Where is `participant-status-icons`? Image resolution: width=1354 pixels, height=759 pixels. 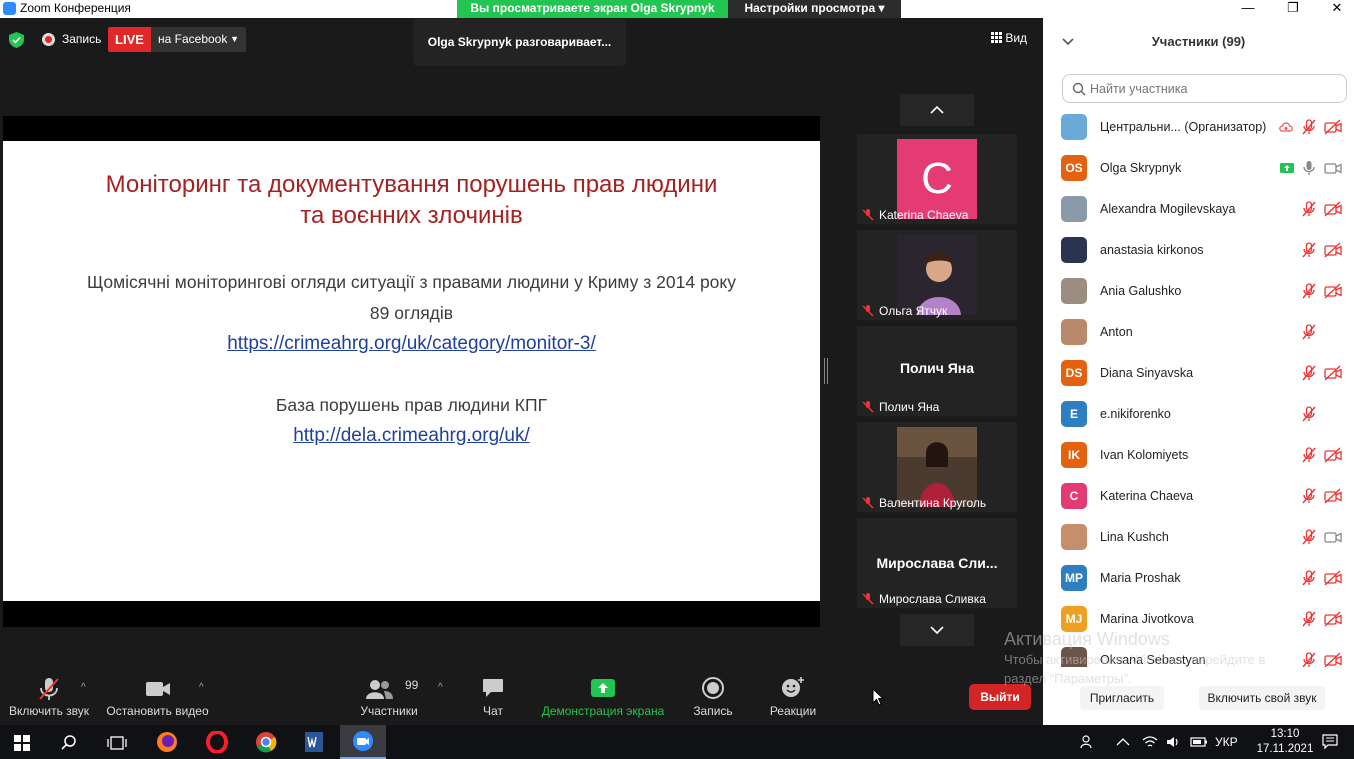 participant-status-icons is located at coordinates (1318, 537).